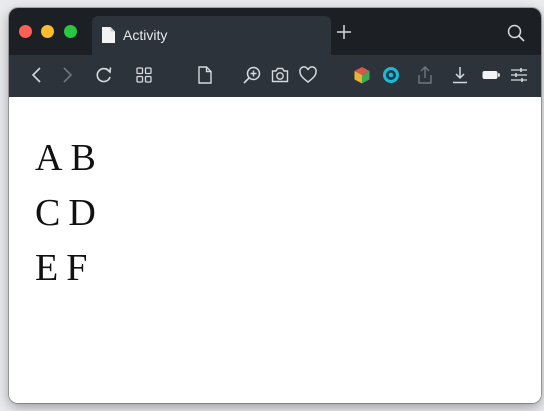  Describe the element at coordinates (460, 75) in the screenshot. I see `download-icon` at that location.